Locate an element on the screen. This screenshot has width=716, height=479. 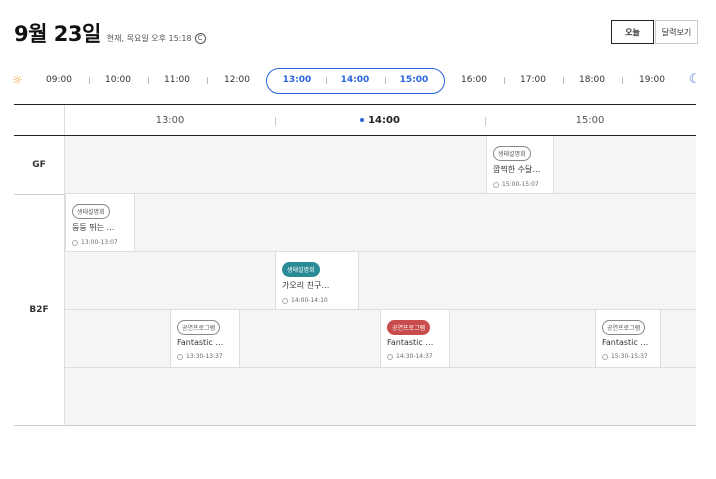
hour-1500: 15:00 is located at coordinates (414, 80).